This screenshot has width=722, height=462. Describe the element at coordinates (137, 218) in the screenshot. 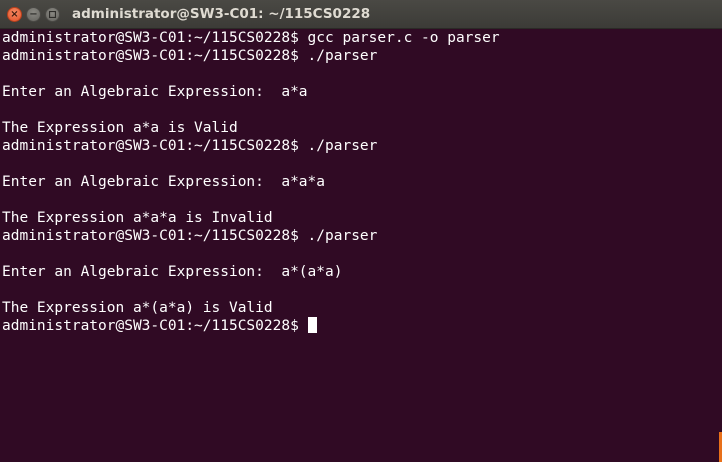

I see `terminal-line: The Expression a*a*a is Invalid` at that location.